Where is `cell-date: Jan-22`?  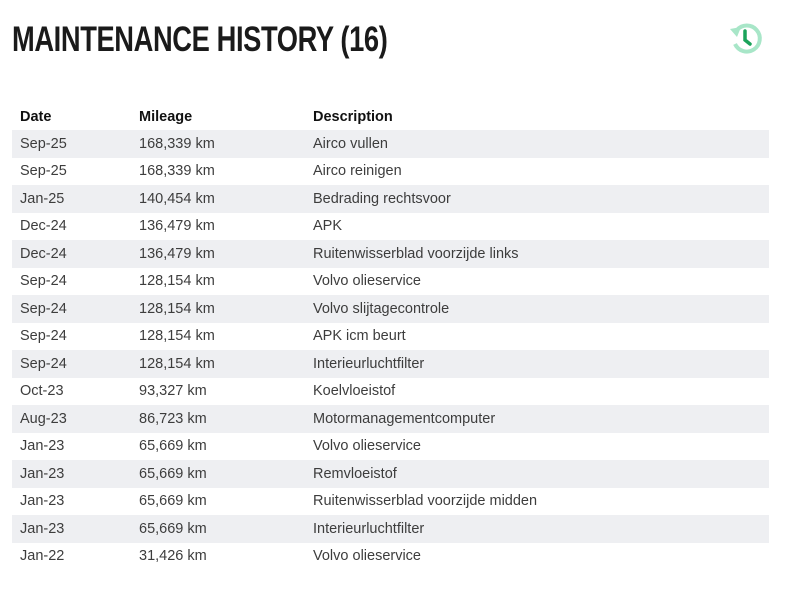 cell-date: Jan-22 is located at coordinates (42, 556).